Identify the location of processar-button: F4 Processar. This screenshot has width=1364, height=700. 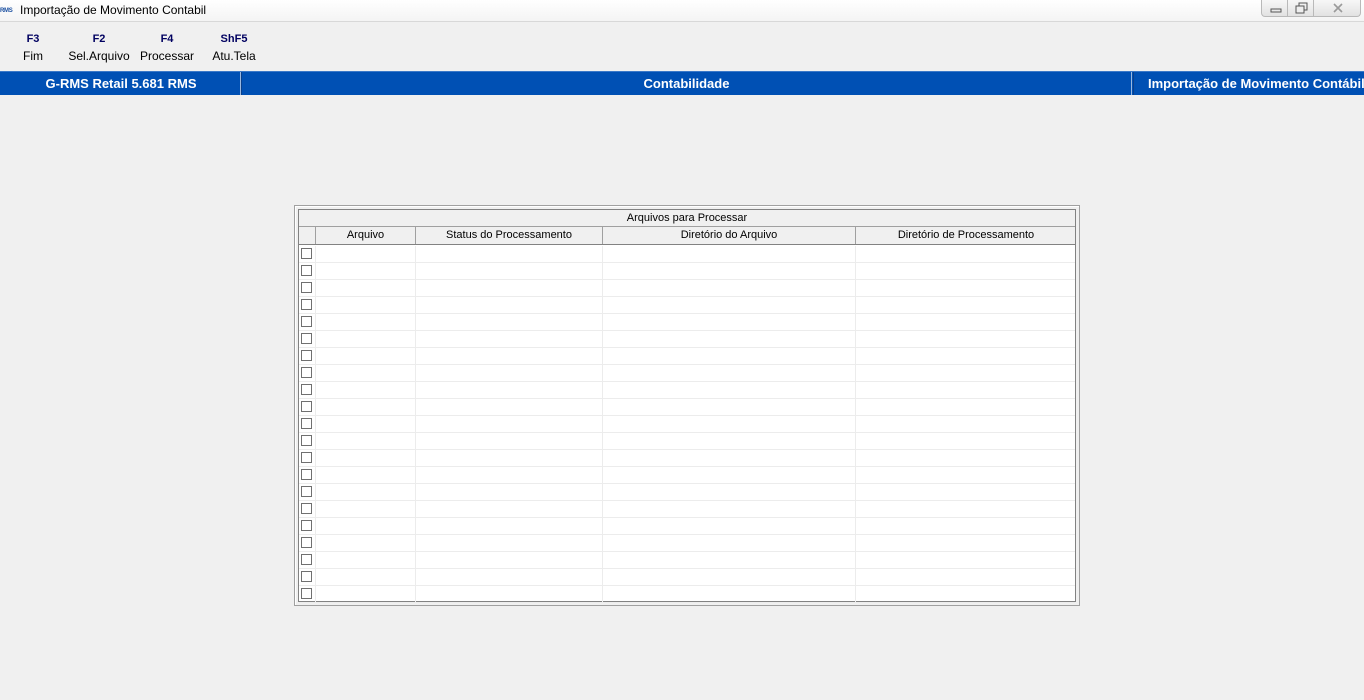
(167, 47).